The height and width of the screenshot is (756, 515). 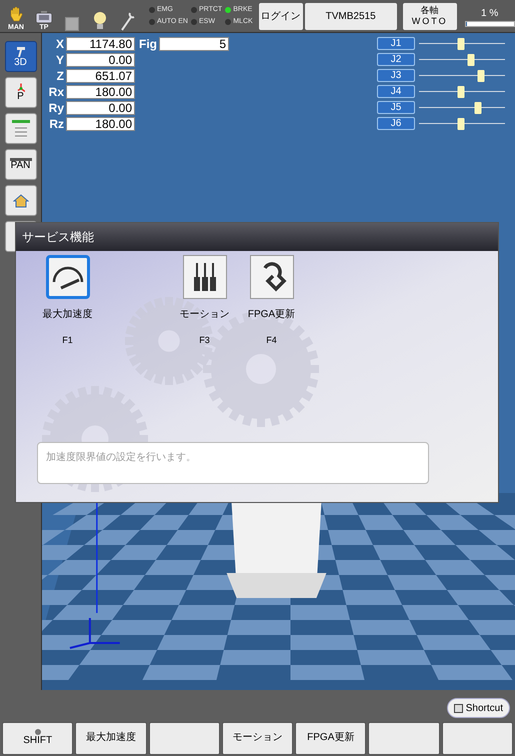 I want to click on function-key: SHIFT, so click(x=38, y=738).